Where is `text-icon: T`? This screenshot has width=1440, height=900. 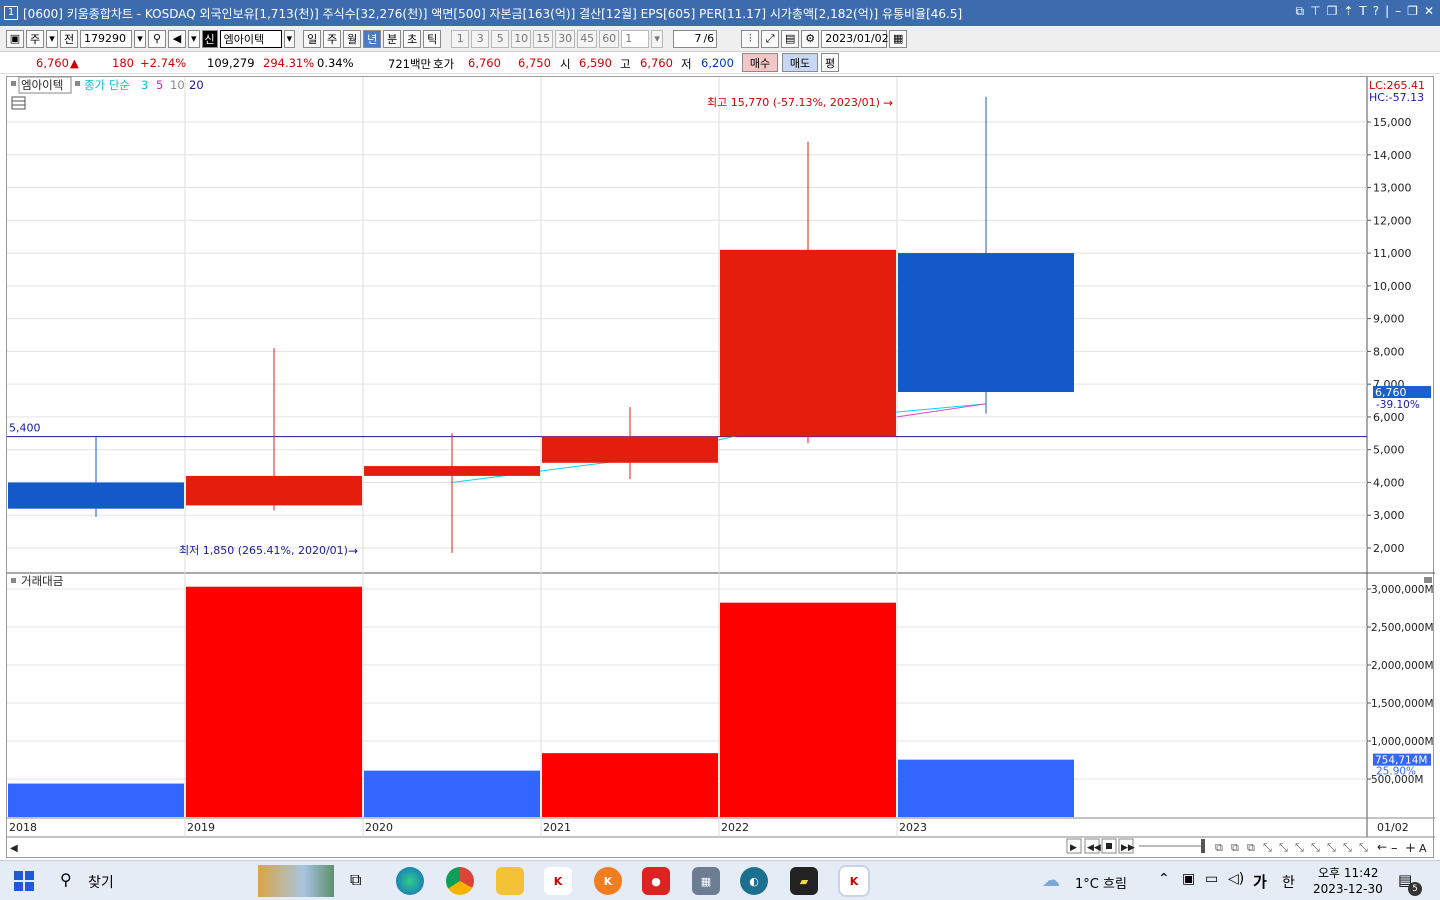 text-icon: T is located at coordinates (1362, 11).